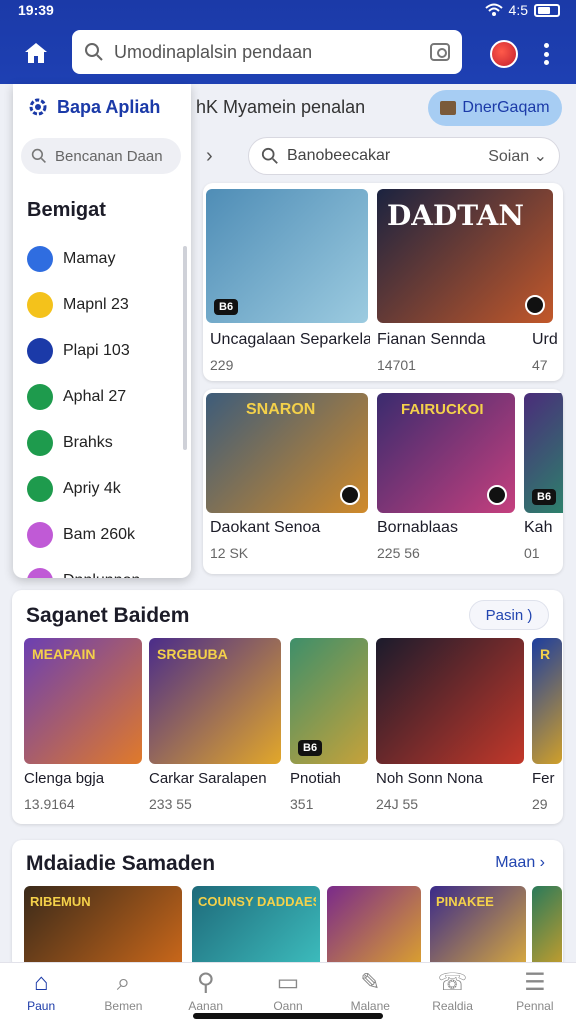  I want to click on game-title: Fer, so click(547, 778).